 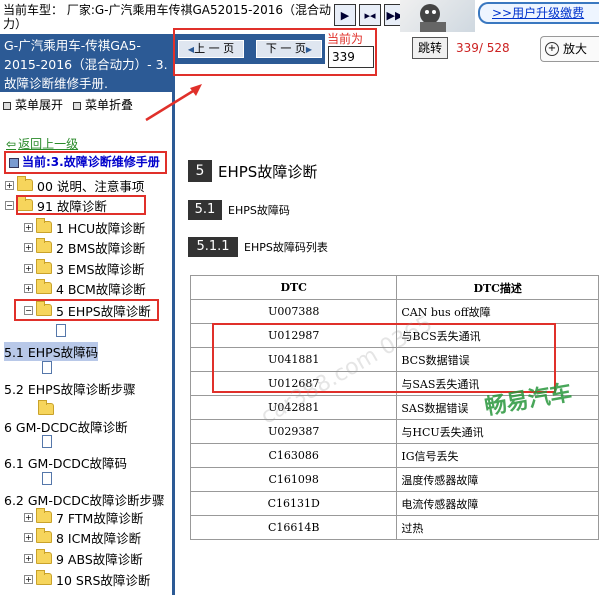 I want to click on table-row: U042881 SAS数据错误, so click(x=394, y=407).